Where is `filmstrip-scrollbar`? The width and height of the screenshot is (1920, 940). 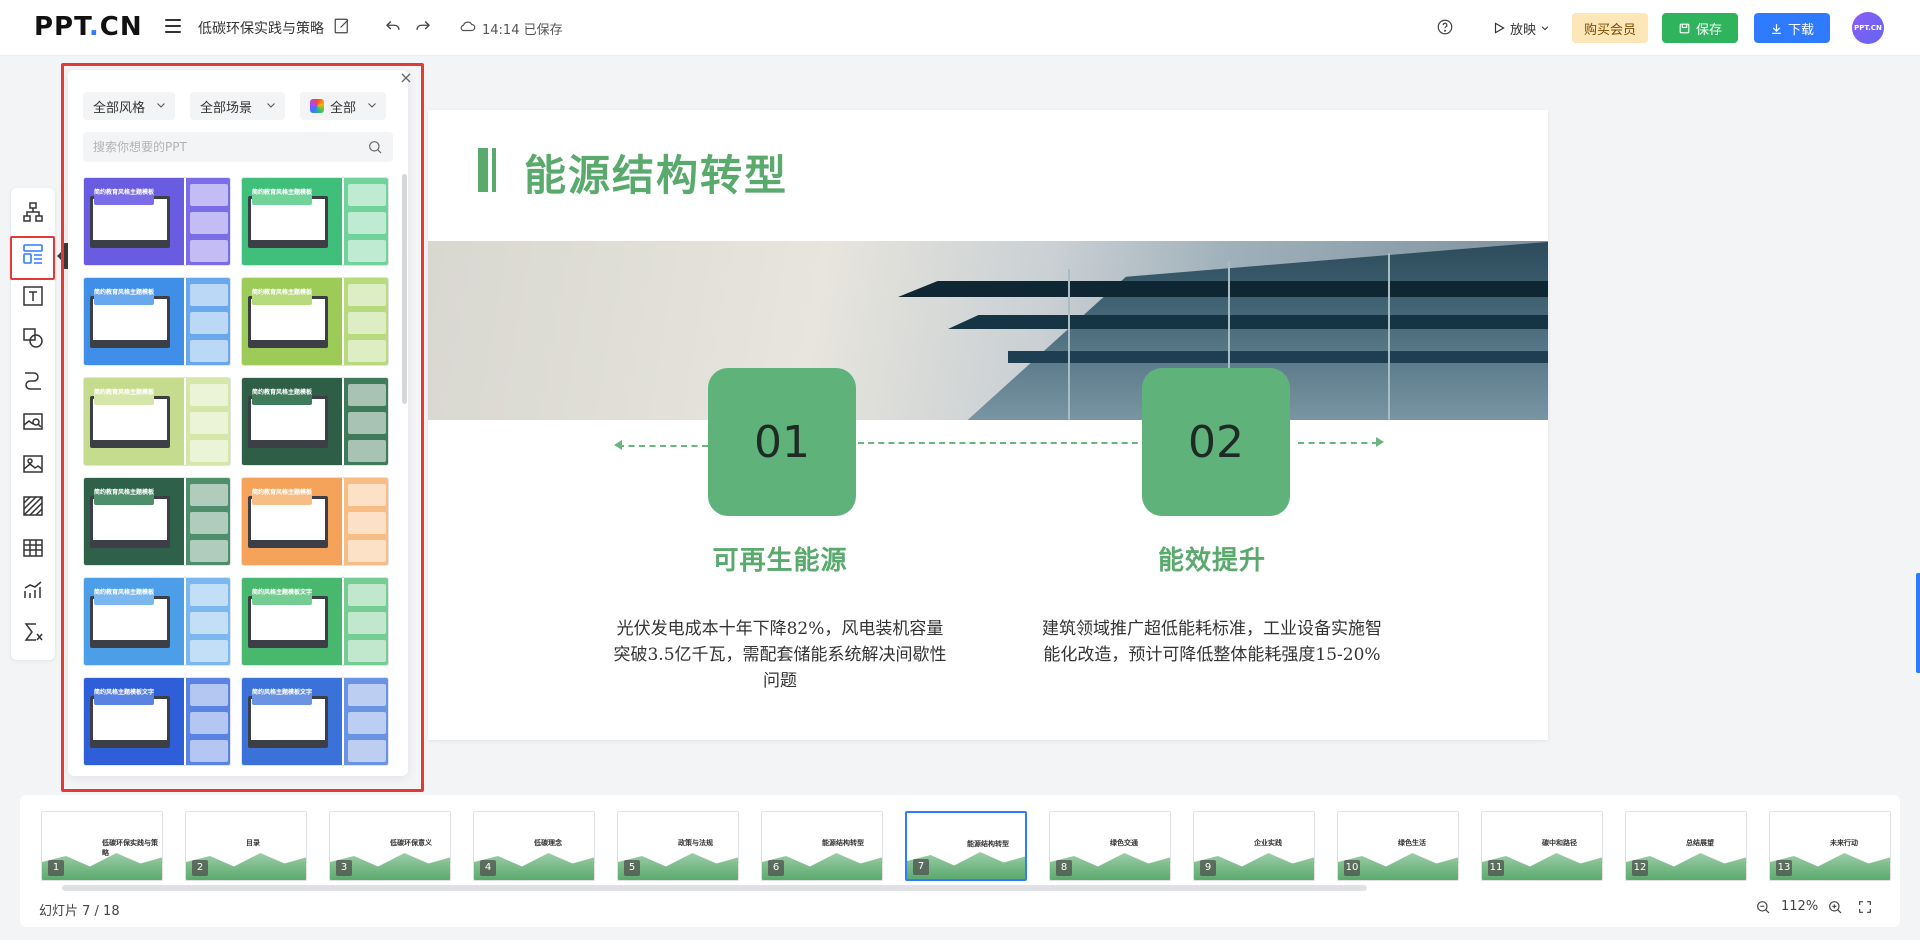 filmstrip-scrollbar is located at coordinates (714, 888).